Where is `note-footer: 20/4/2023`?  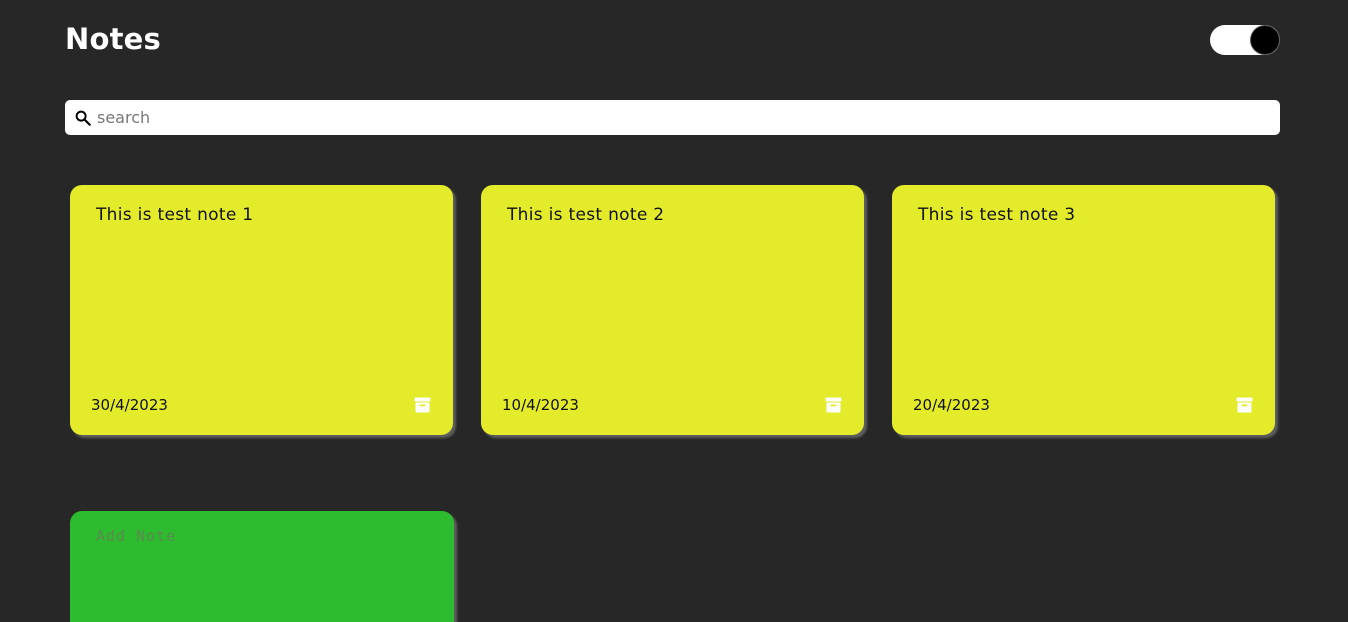 note-footer: 20/4/2023 is located at coordinates (1083, 405).